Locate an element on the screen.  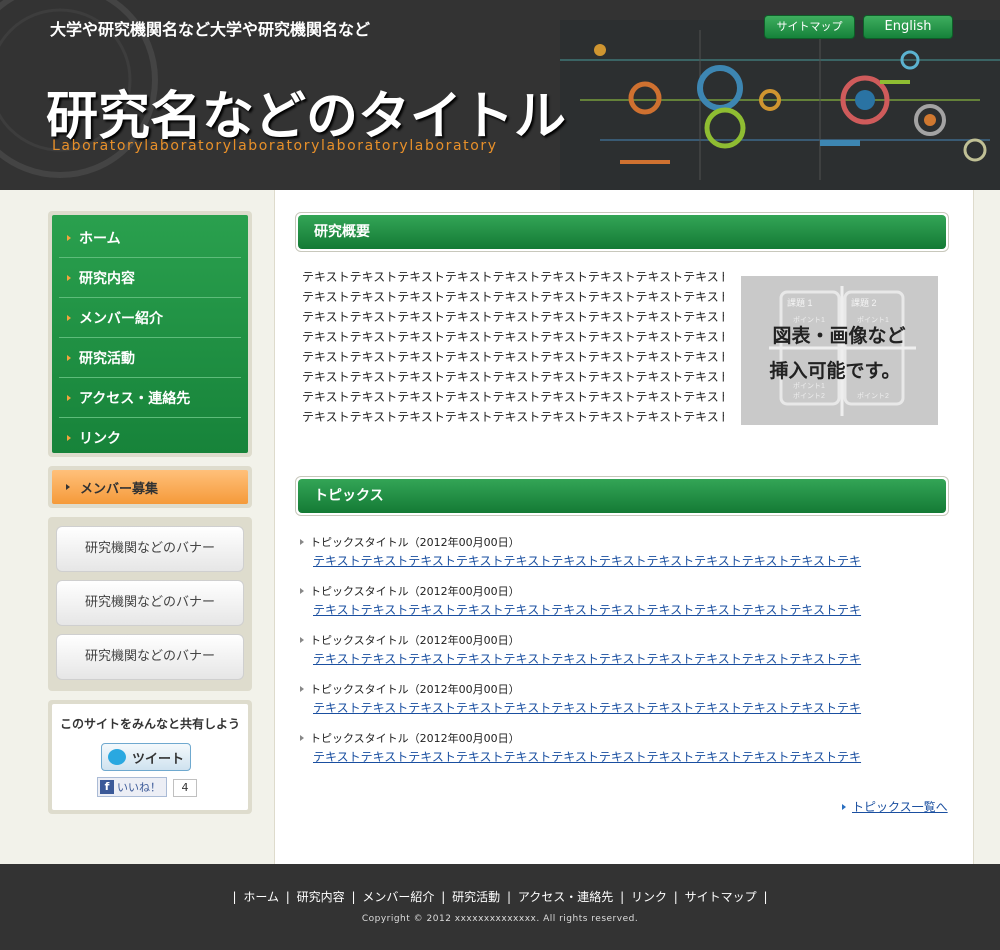
recruit-box: メンバー募集 is located at coordinates (150, 487).